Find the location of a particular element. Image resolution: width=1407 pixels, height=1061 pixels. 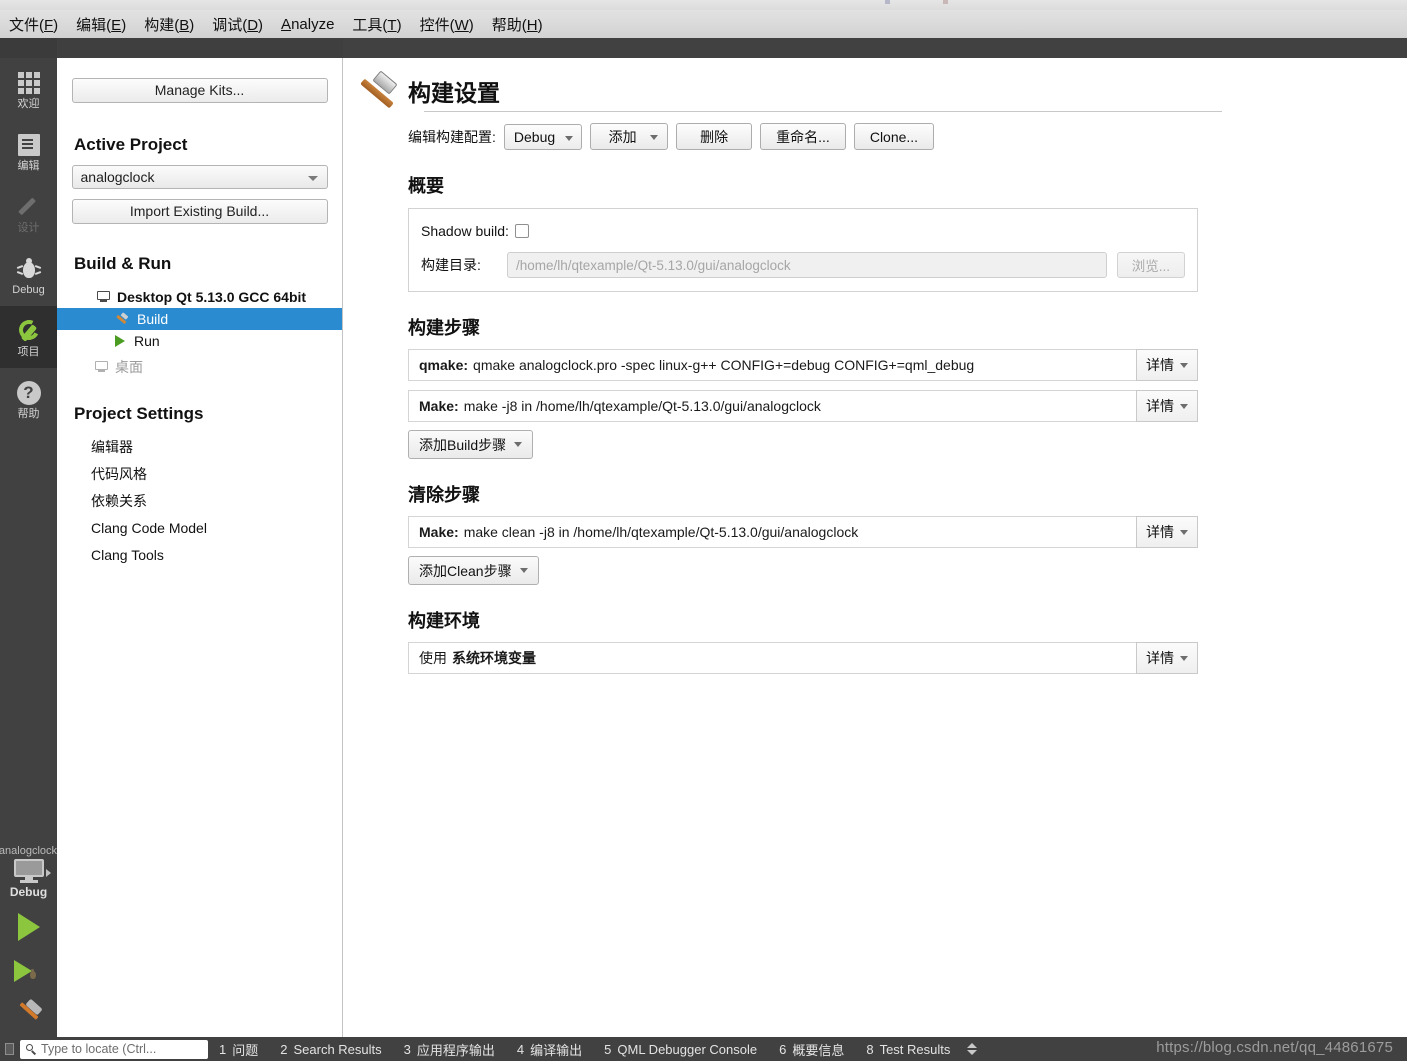

toolbar-strip-middle is located at coordinates (200, 48).